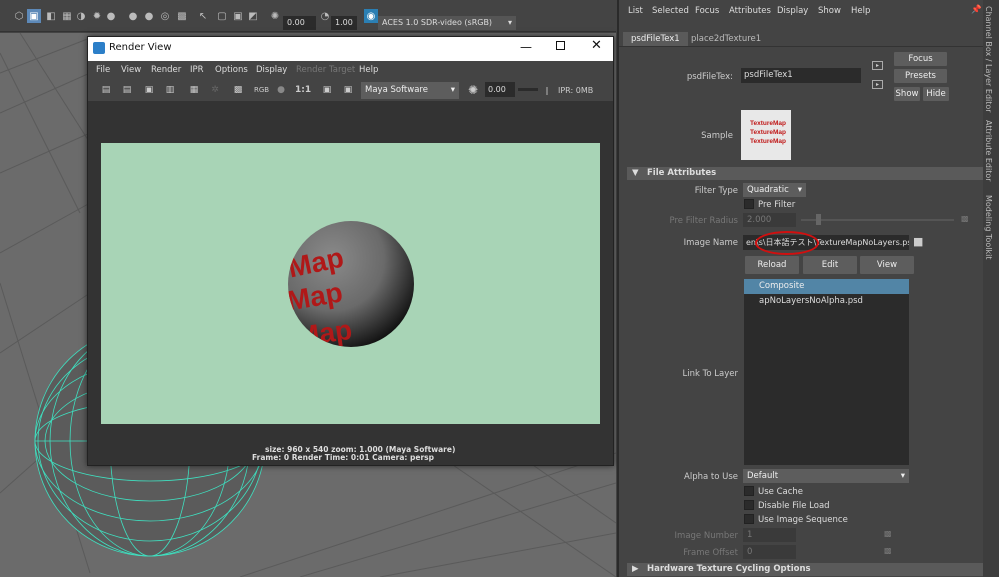  Describe the element at coordinates (19, 16) in the screenshot. I see `wire-cube-icon: ⬡` at that location.